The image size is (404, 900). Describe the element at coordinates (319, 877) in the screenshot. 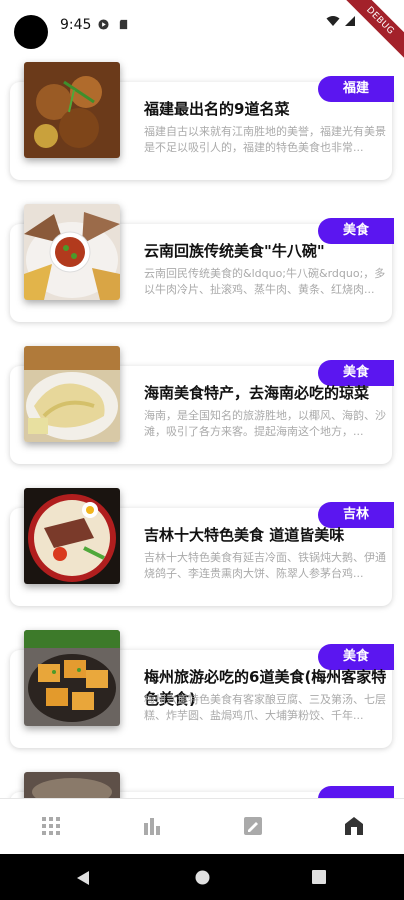

I see `recents-icon` at that location.